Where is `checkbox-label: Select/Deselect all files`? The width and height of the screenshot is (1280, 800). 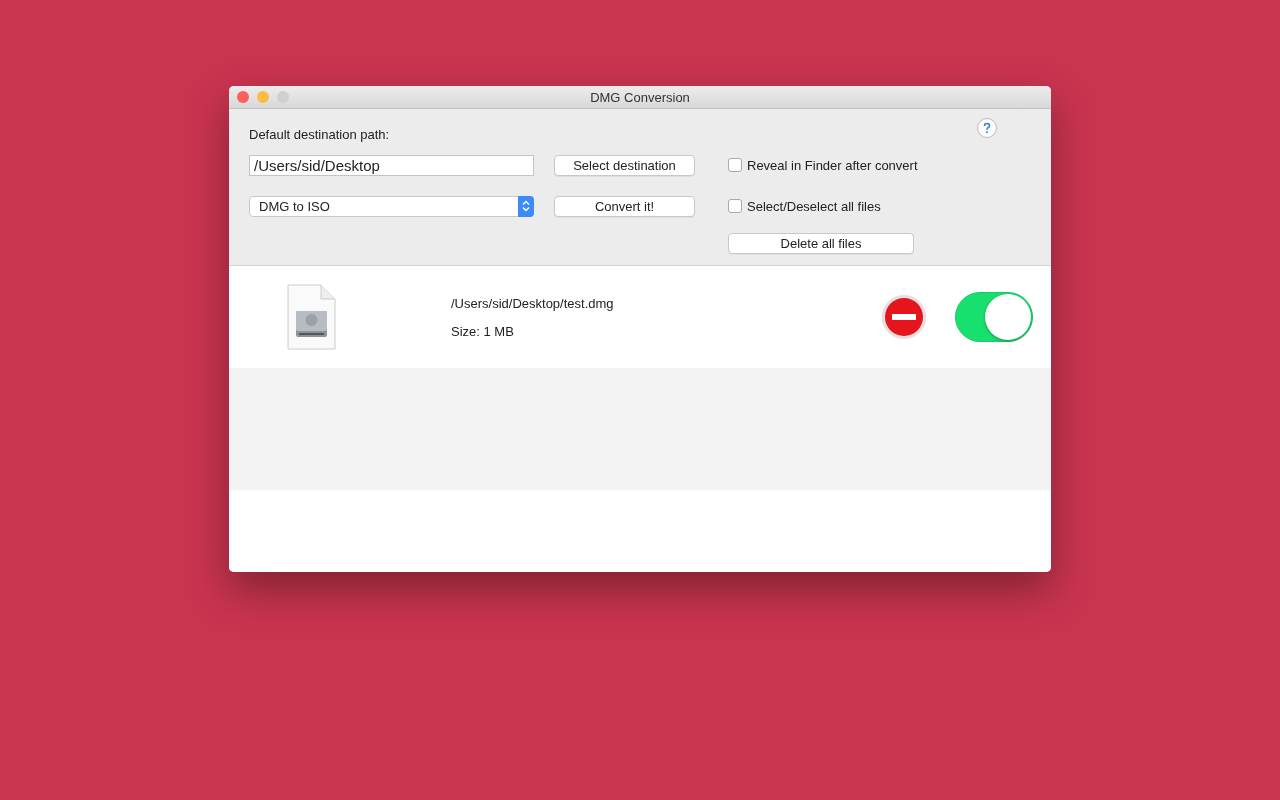 checkbox-label: Select/Deselect all files is located at coordinates (814, 206).